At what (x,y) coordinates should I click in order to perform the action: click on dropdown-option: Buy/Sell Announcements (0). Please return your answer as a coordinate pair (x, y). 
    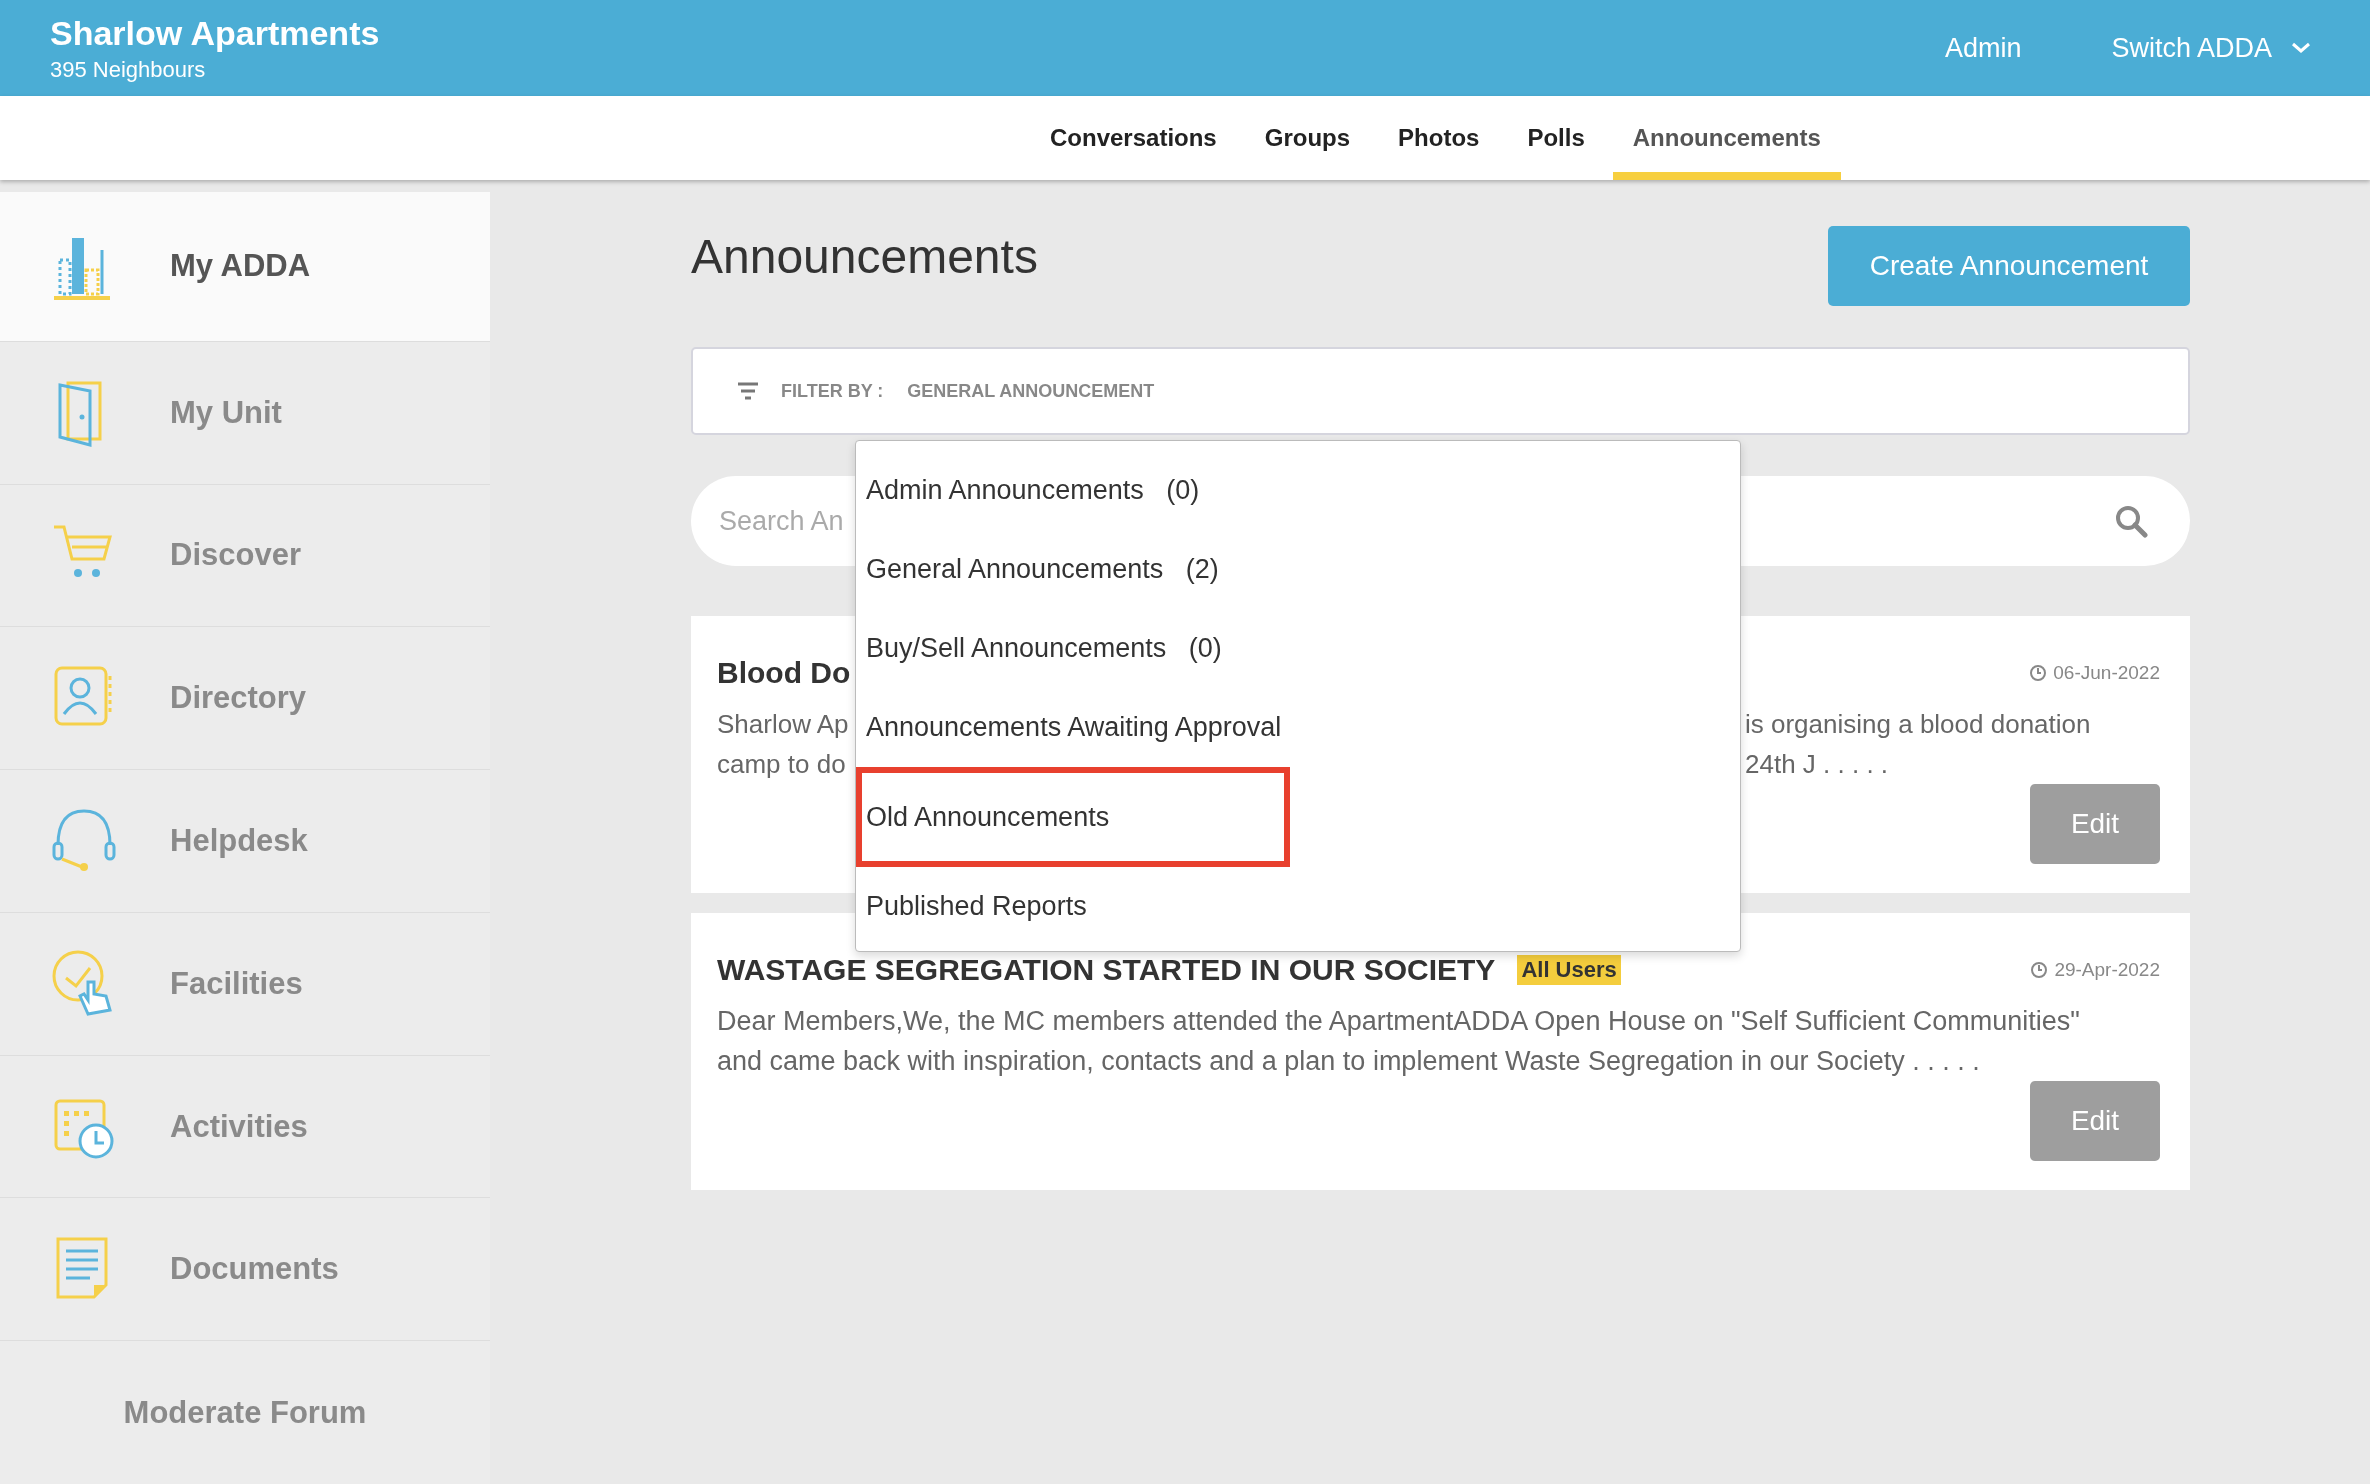
    Looking at the image, I should click on (1299, 648).